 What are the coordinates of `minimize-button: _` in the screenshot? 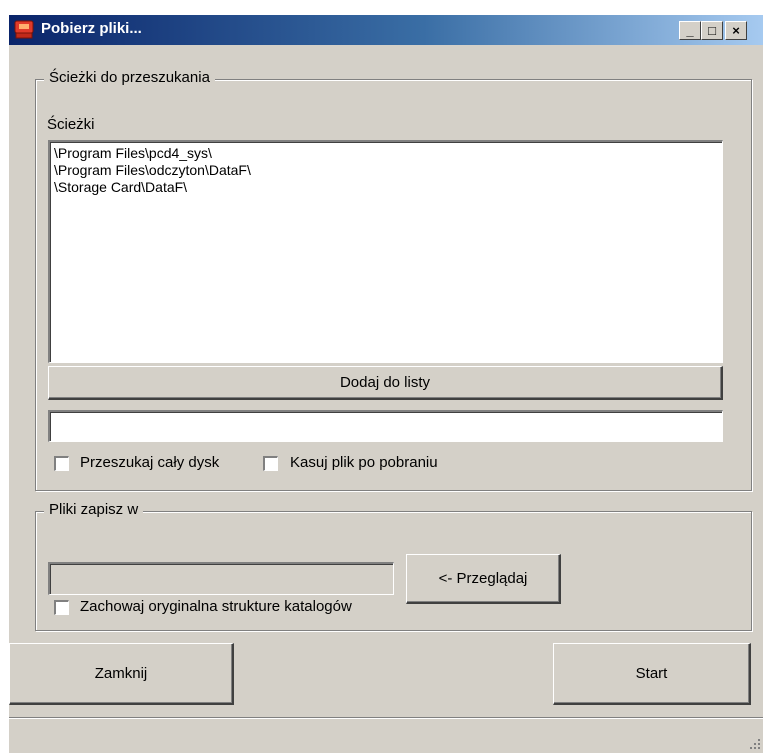 It's located at (690, 30).